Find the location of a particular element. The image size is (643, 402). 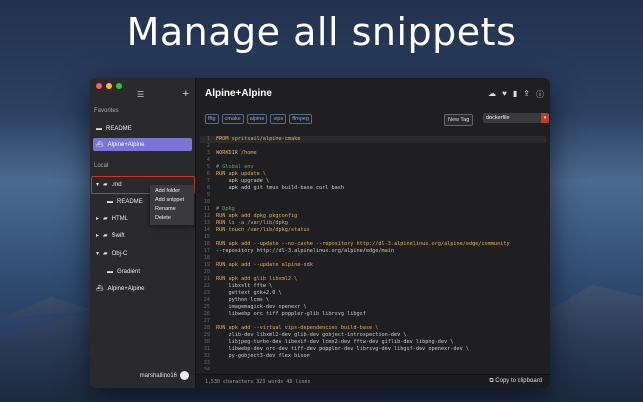

tag: ffmpeg is located at coordinates (300, 119).